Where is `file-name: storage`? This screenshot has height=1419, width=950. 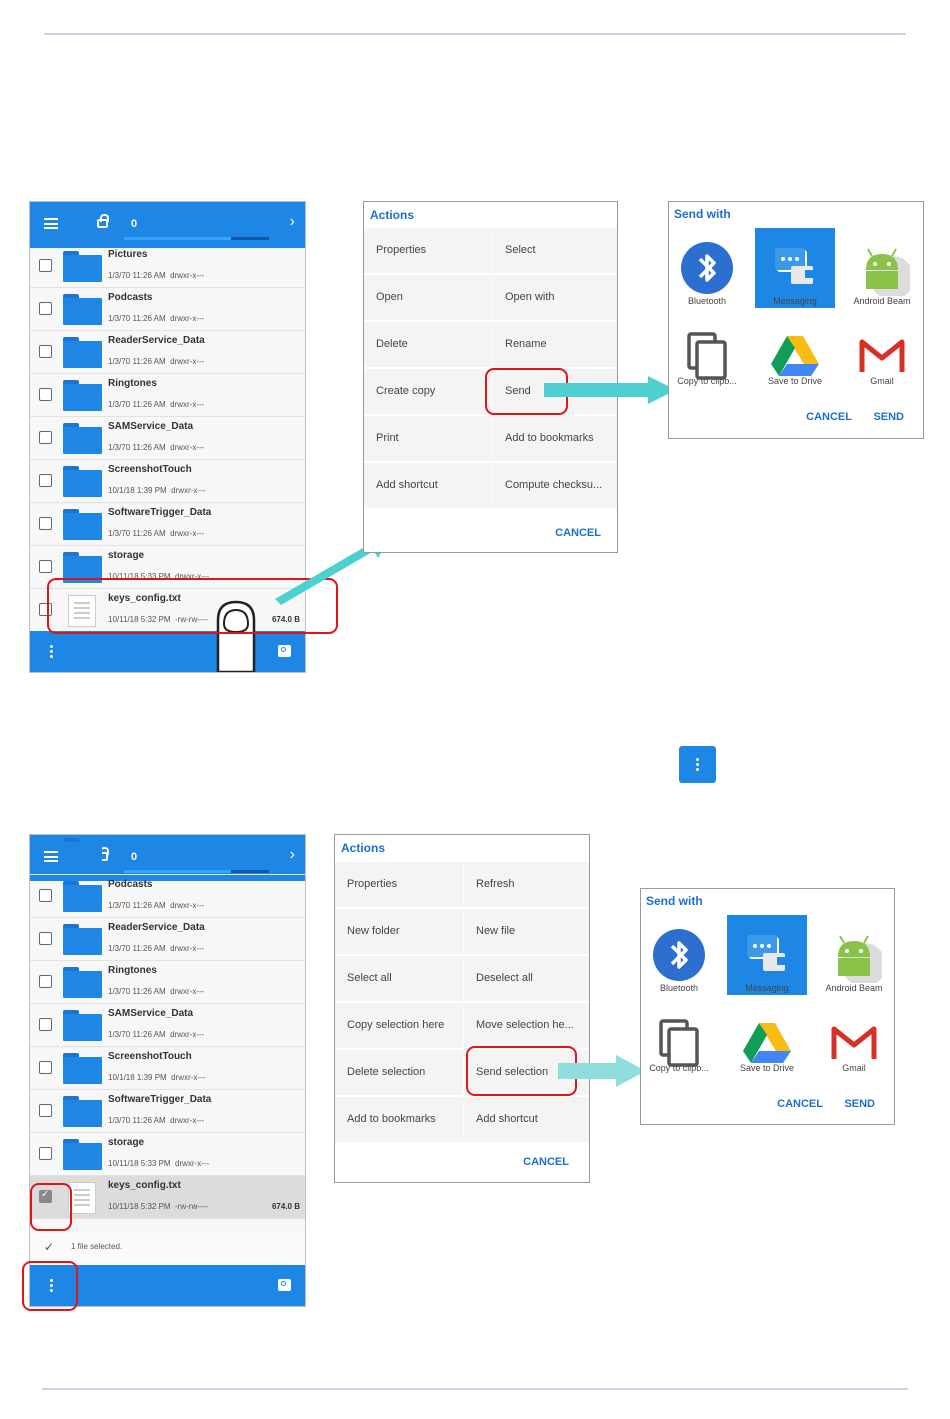
file-name: storage is located at coordinates (126, 1142).